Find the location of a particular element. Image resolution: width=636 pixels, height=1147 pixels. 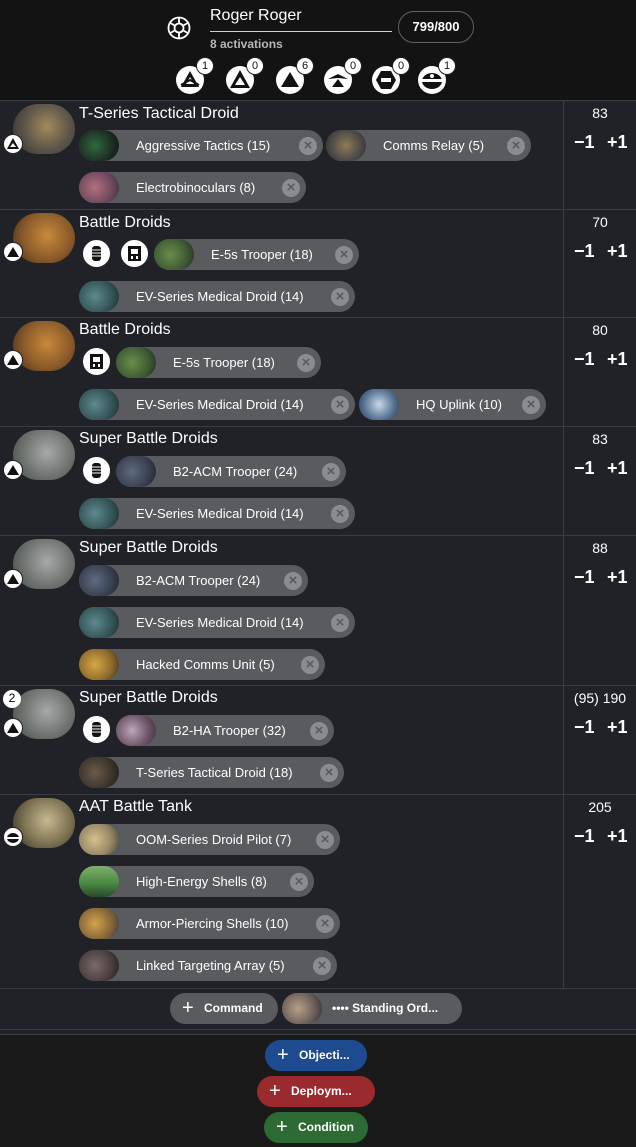

upgrade-label: T-Series Tactical Droid (18) is located at coordinates (214, 772).